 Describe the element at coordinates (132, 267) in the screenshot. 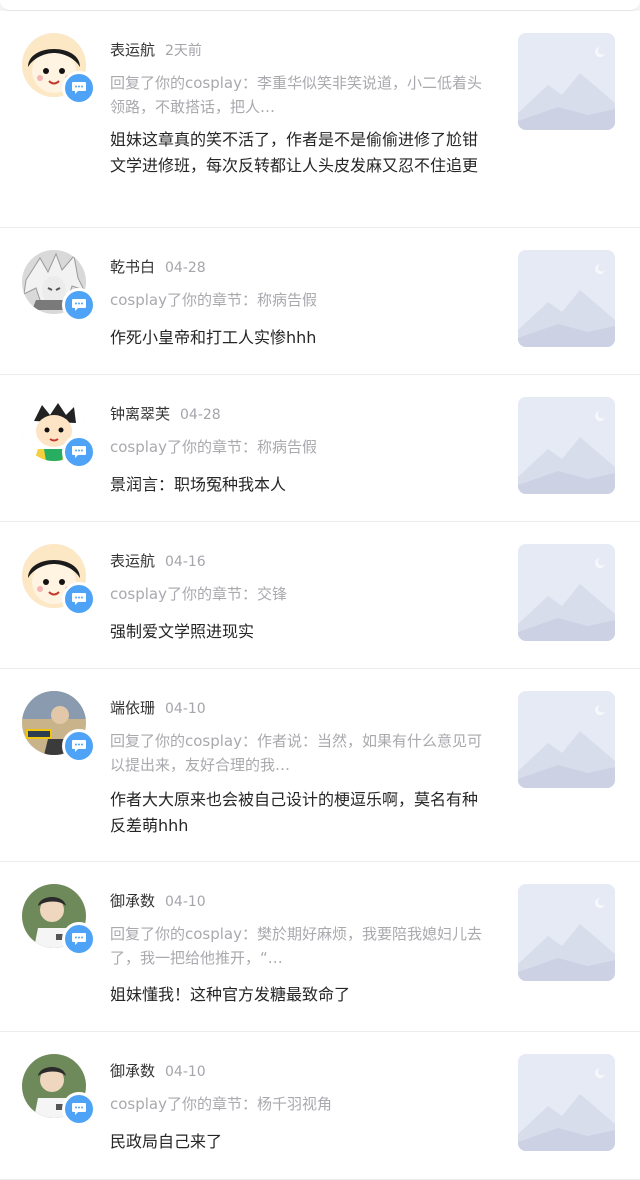

I see `user-name: 乾书白` at that location.